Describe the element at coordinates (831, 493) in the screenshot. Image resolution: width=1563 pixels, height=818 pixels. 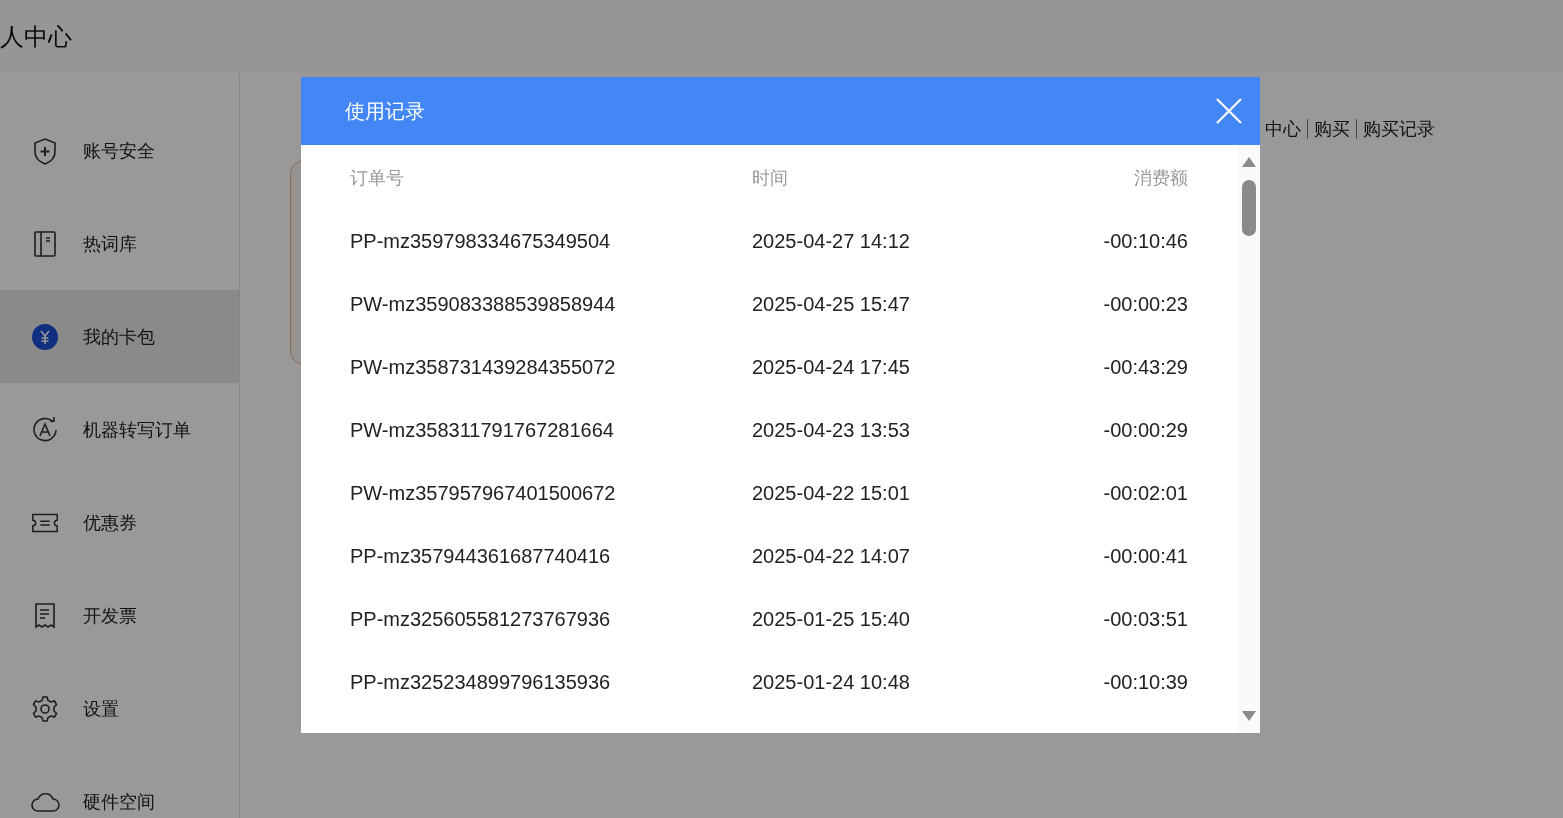
I see `table-cell-text: 2025-04-22 15:01` at that location.